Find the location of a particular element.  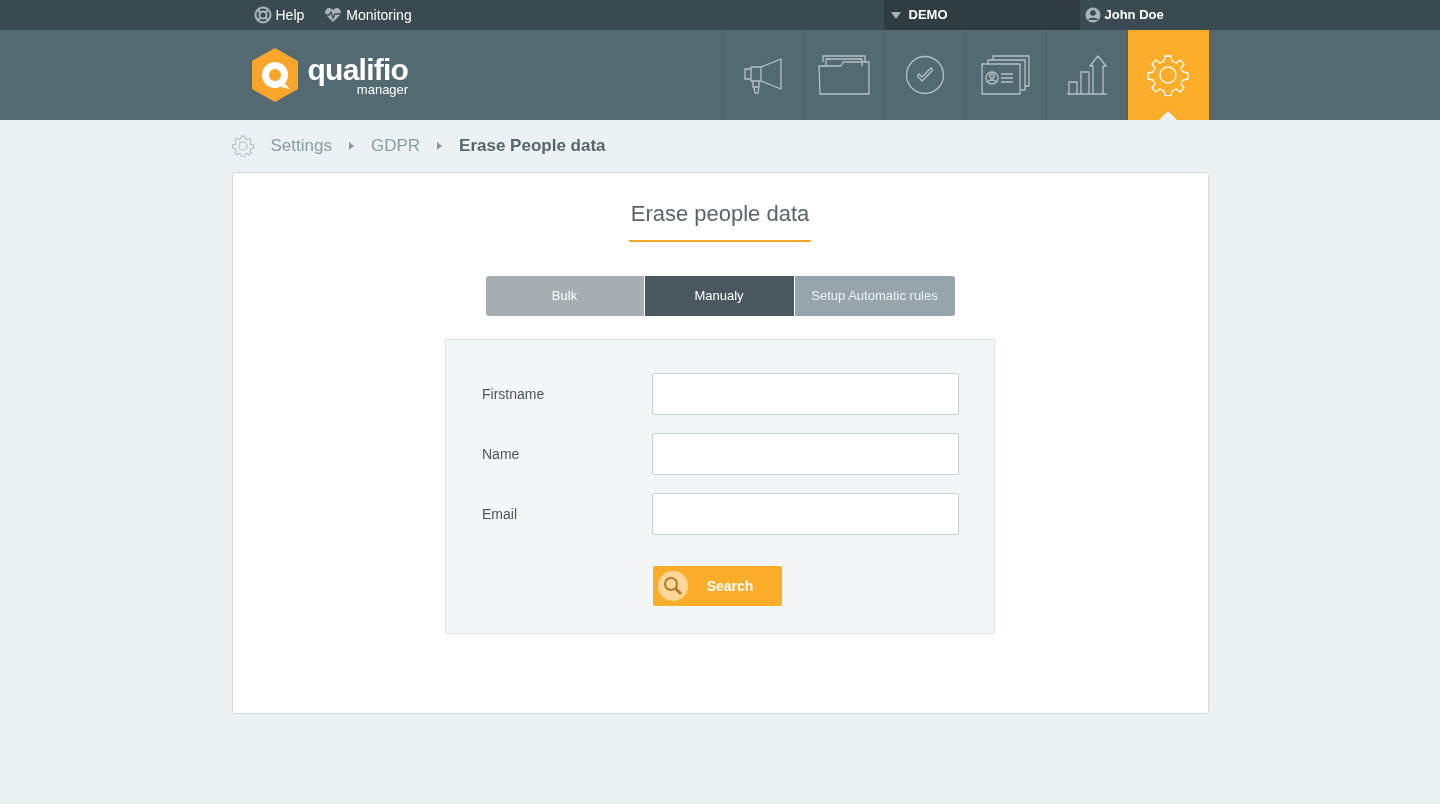

page-title: Erase people data is located at coordinates (720, 219).